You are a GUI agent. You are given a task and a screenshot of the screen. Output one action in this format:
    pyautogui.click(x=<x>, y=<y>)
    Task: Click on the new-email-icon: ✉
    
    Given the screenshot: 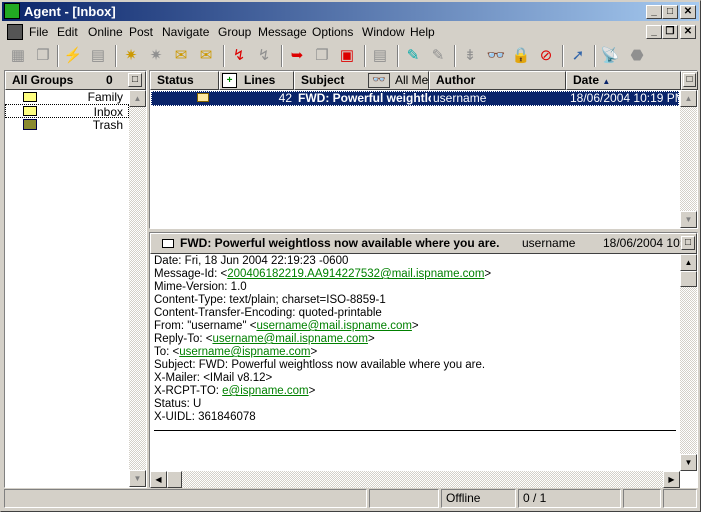 What is the action you would take?
    pyautogui.click(x=181, y=56)
    